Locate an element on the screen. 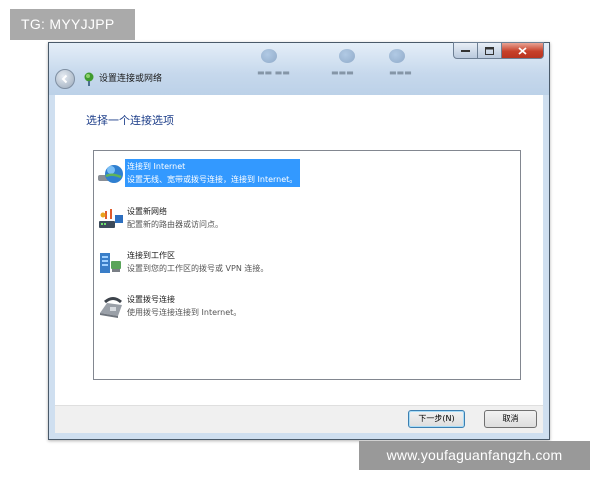  next-button: 下一步(N) is located at coordinates (436, 419).